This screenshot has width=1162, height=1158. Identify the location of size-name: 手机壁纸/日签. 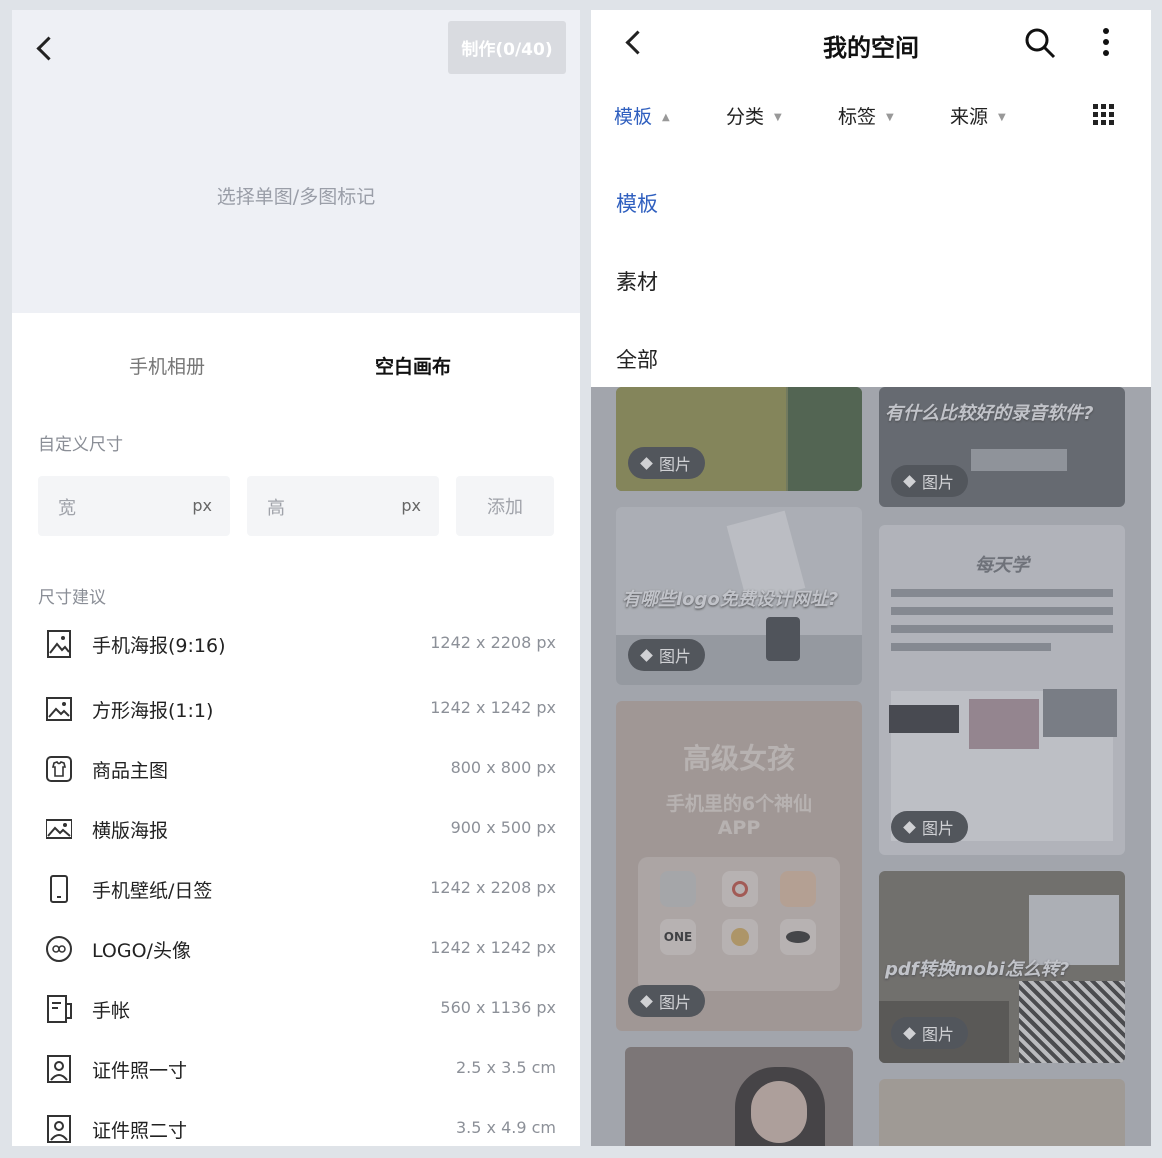
(152, 891).